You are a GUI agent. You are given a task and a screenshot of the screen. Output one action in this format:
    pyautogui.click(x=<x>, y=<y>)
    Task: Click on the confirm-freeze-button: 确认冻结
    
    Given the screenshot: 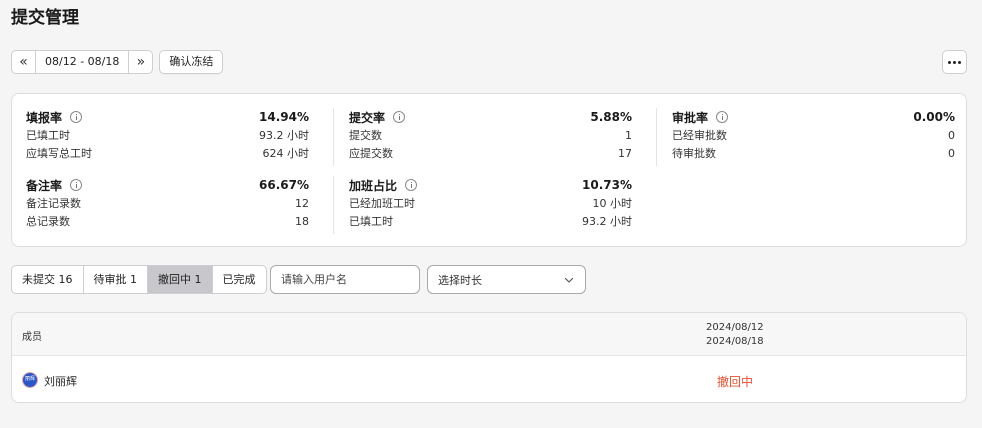 What is the action you would take?
    pyautogui.click(x=191, y=62)
    